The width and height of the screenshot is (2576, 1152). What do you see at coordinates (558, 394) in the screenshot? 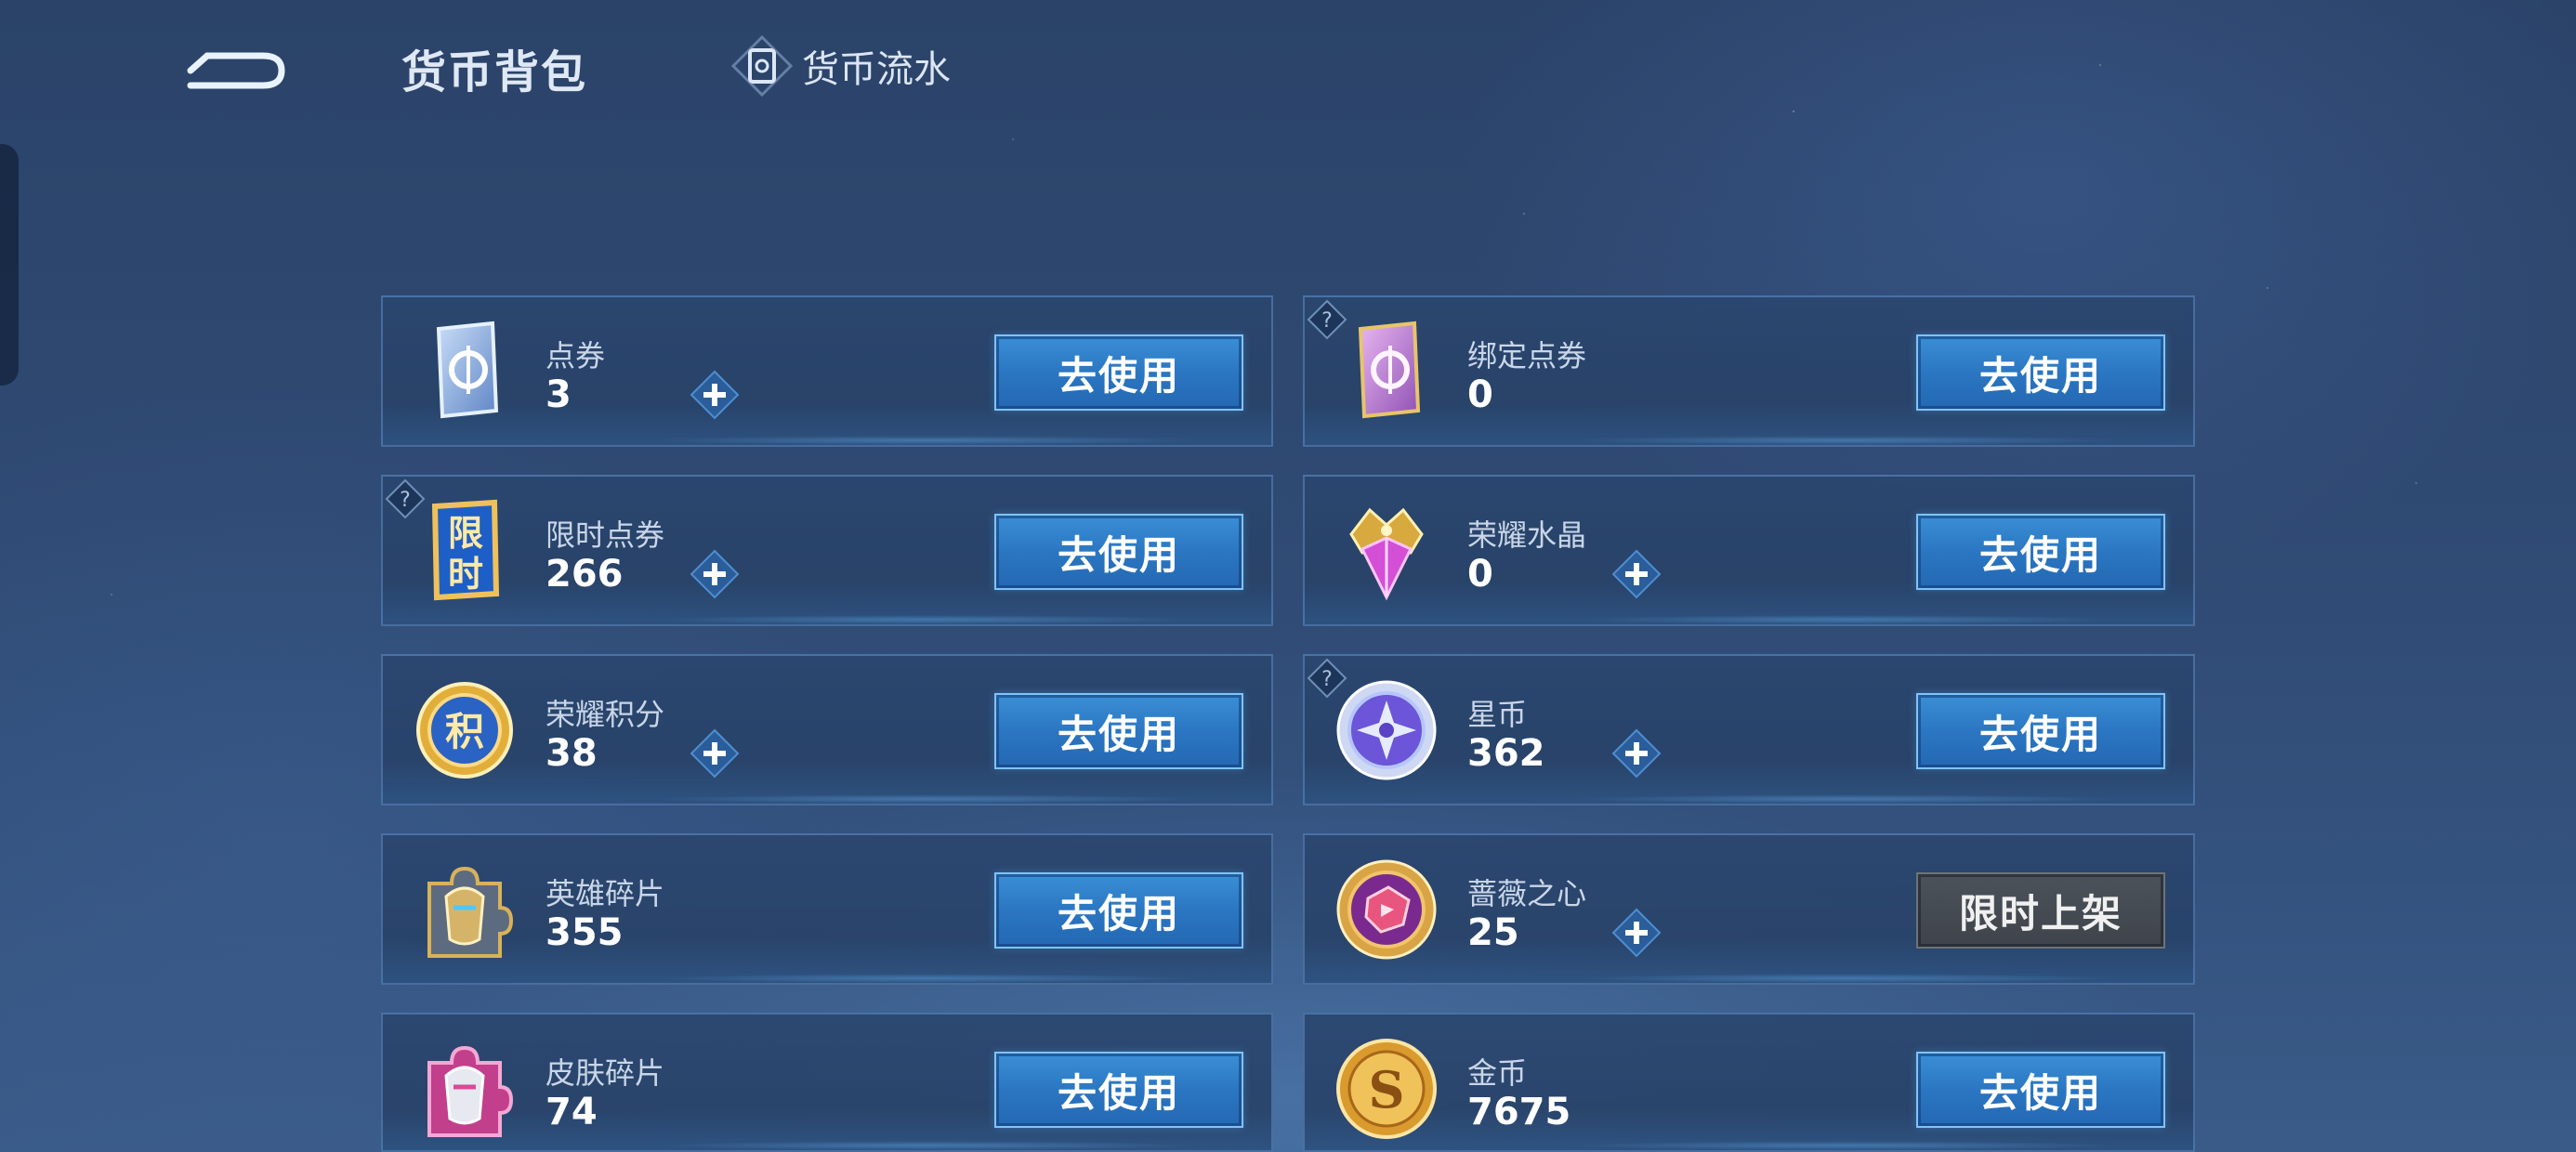
I see `currency-value: 3` at bounding box center [558, 394].